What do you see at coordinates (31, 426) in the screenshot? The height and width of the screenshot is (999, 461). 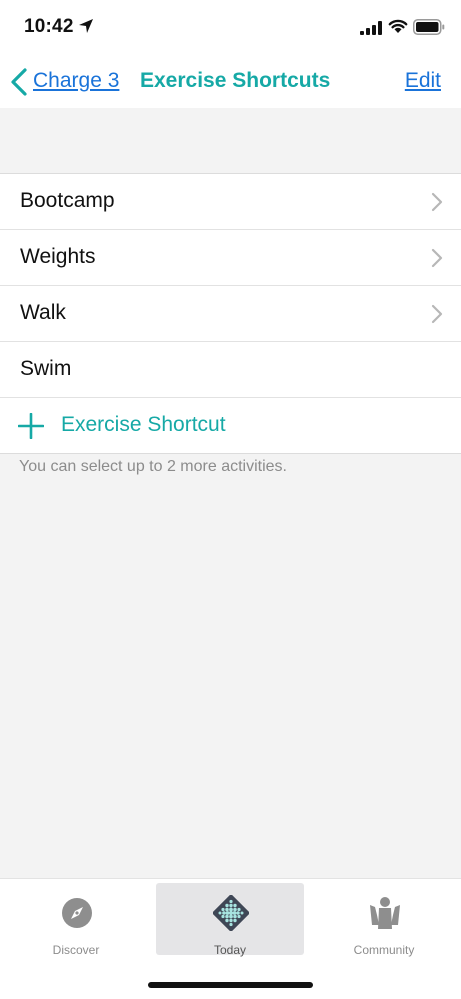 I see `plus-icon` at bounding box center [31, 426].